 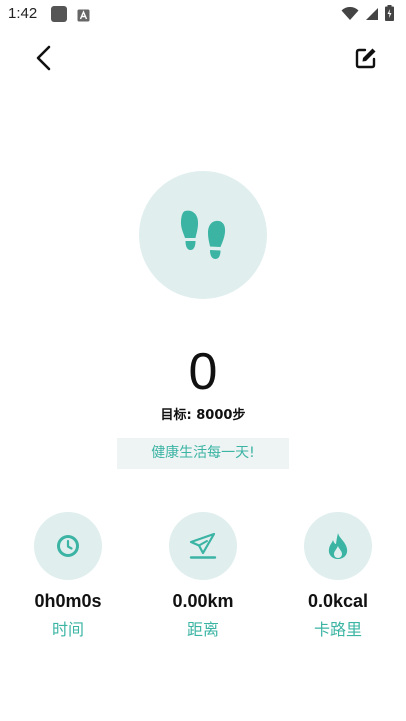 I want to click on stat-distance-circle, so click(x=203, y=546).